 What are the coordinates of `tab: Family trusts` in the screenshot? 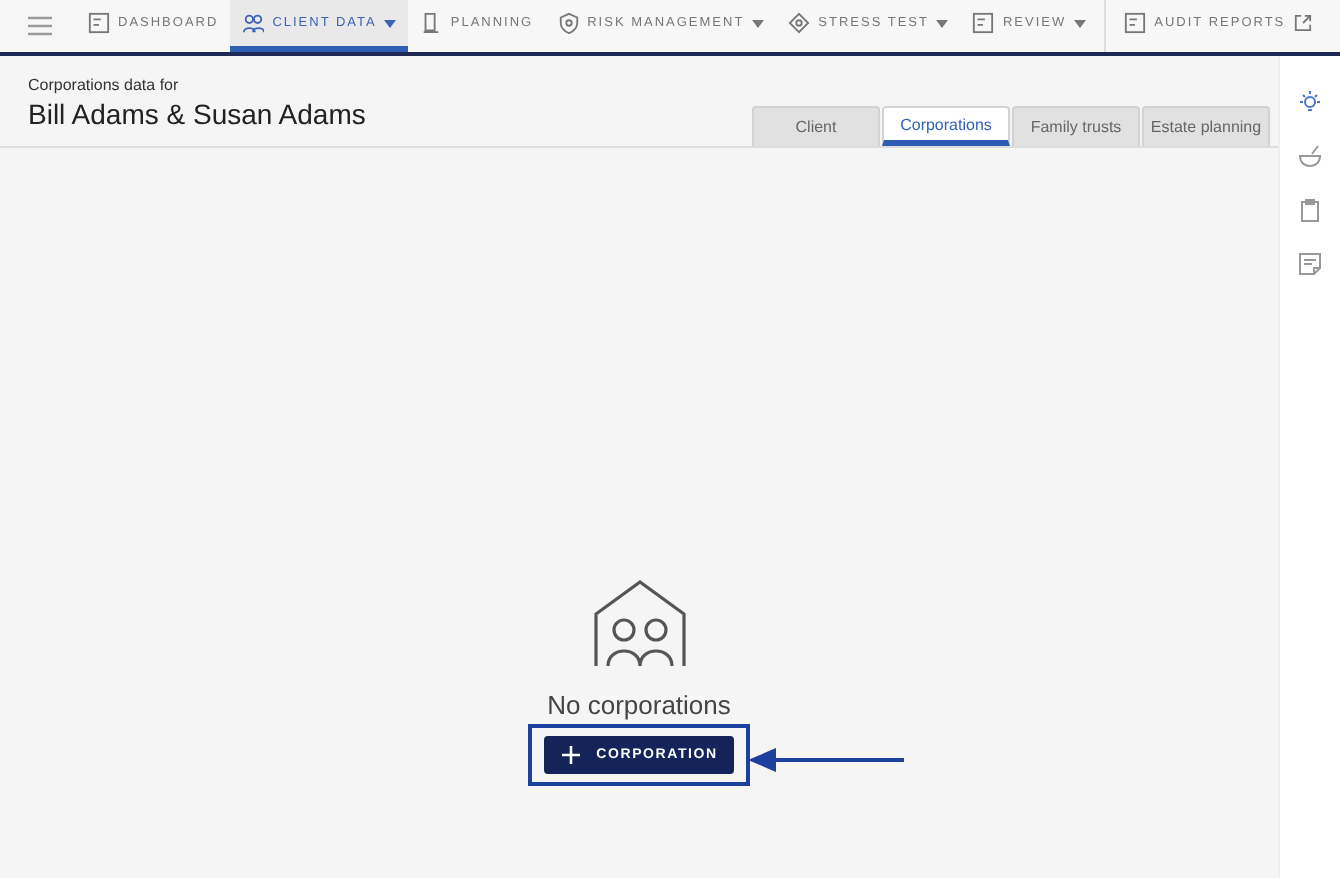 It's located at (1076, 126).